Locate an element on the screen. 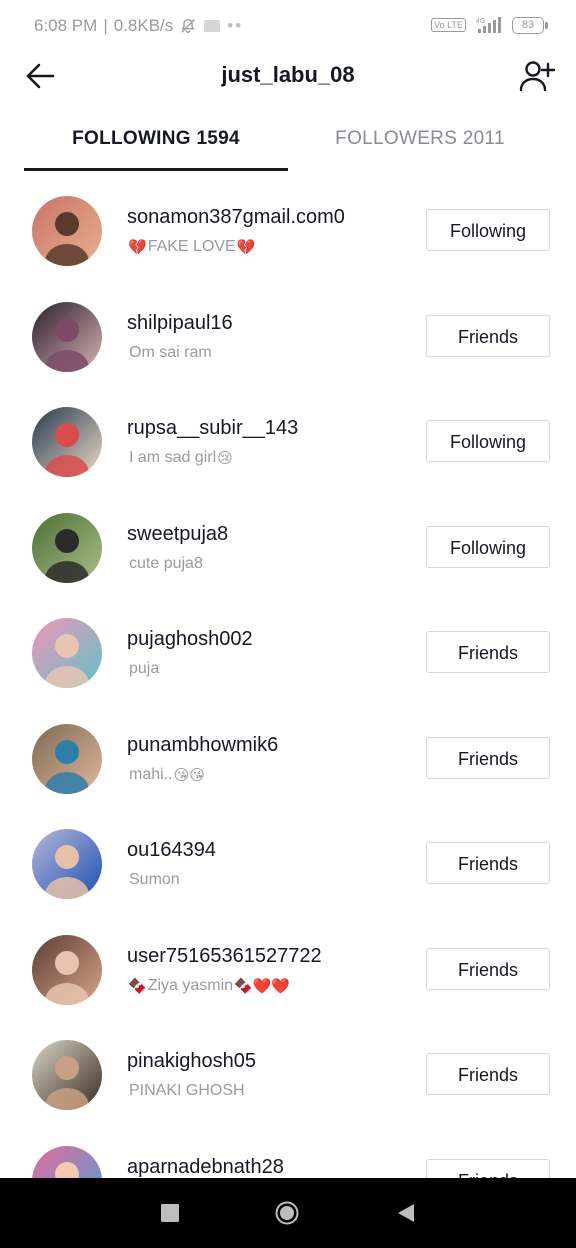  bio: Sumon is located at coordinates (154, 880).